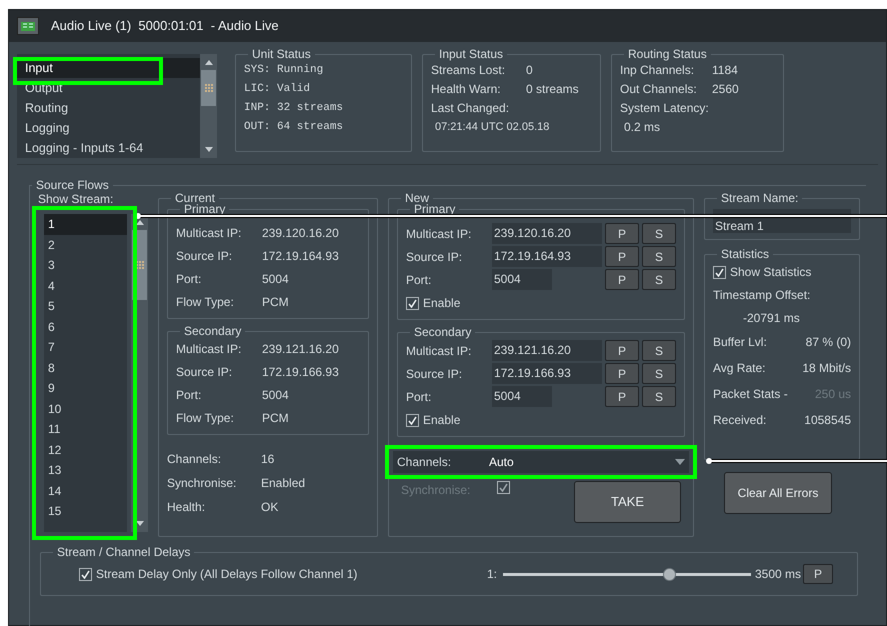 Image resolution: width=887 pixels, height=626 pixels. Describe the element at coordinates (108, 108) in the screenshot. I see `nav-list-item: Routing` at that location.